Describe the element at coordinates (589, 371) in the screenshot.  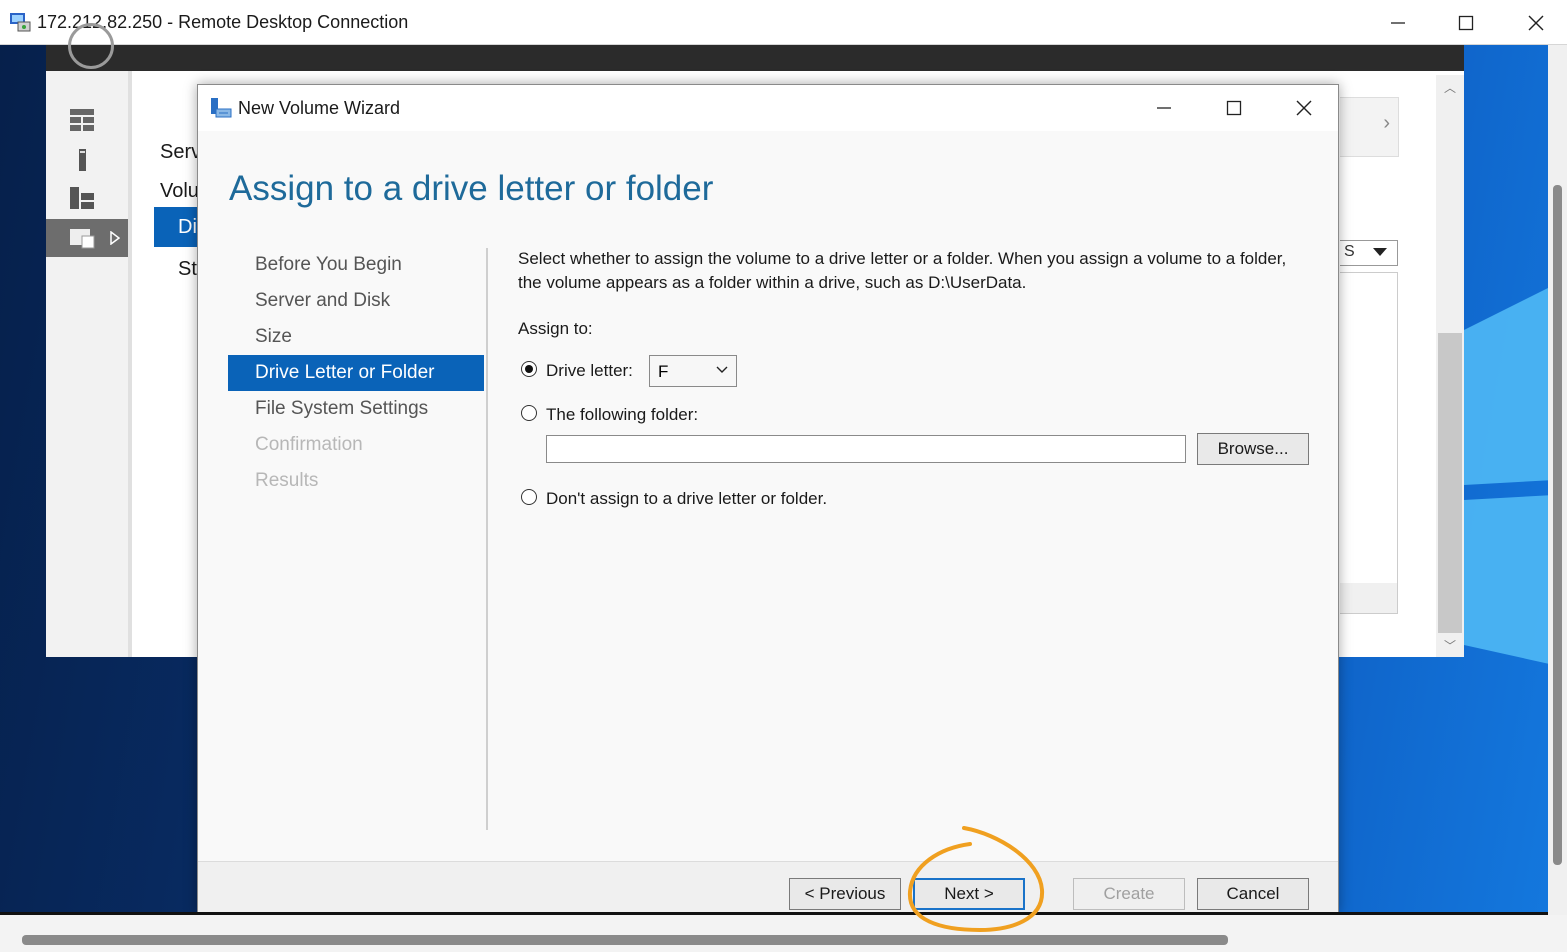
I see `drive-letter-label: Drive letter:` at that location.